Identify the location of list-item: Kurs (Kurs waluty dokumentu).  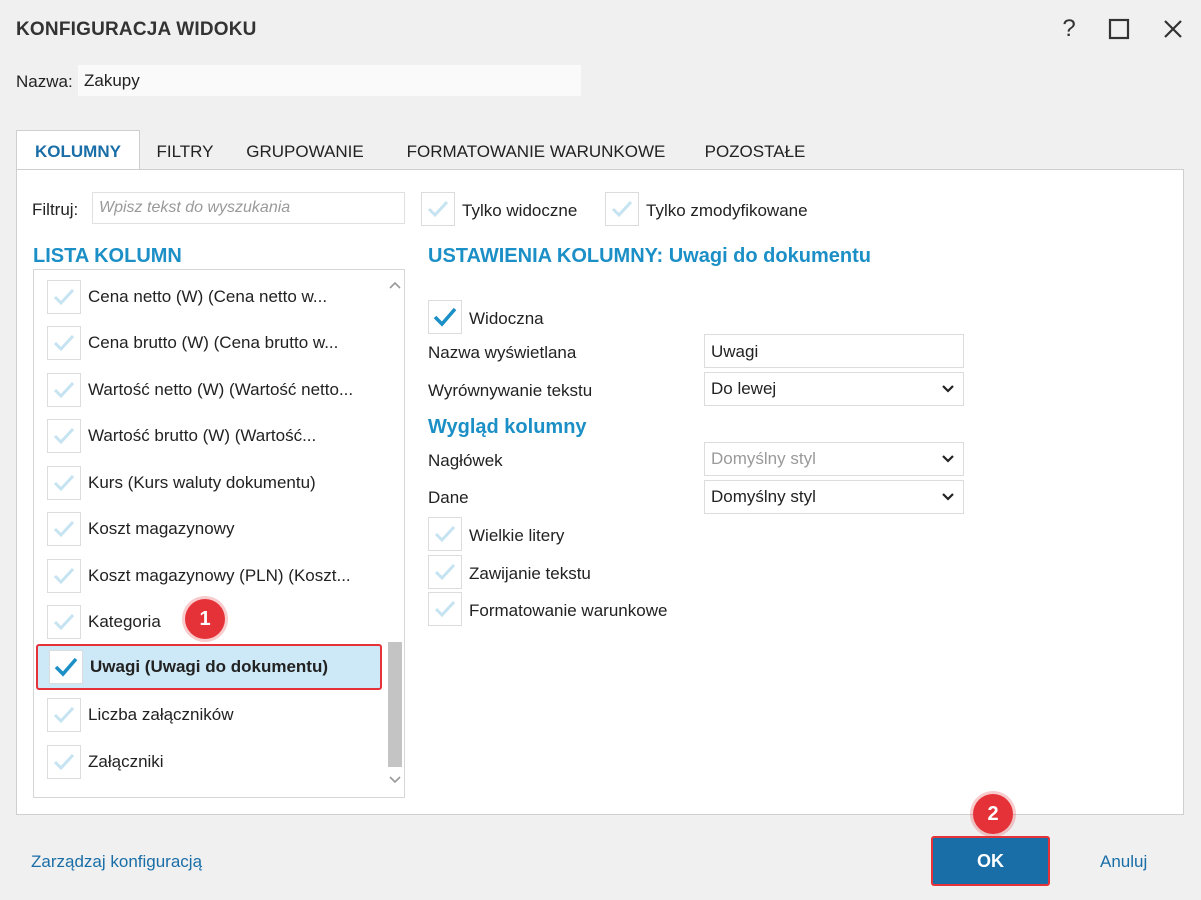
(210, 483).